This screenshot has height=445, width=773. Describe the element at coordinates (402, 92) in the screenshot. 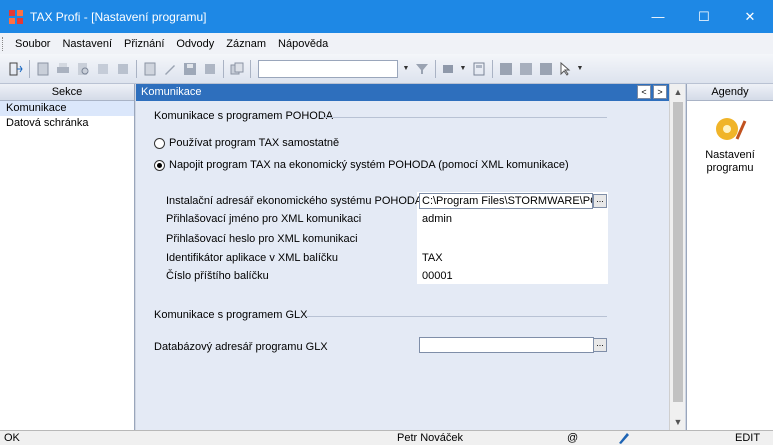

I see `content-header: Komunikace` at that location.